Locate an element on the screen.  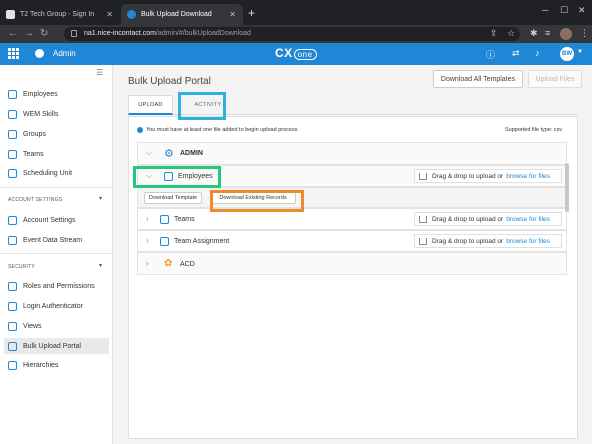
hierarchy-icon is located at coordinates (12, 365).